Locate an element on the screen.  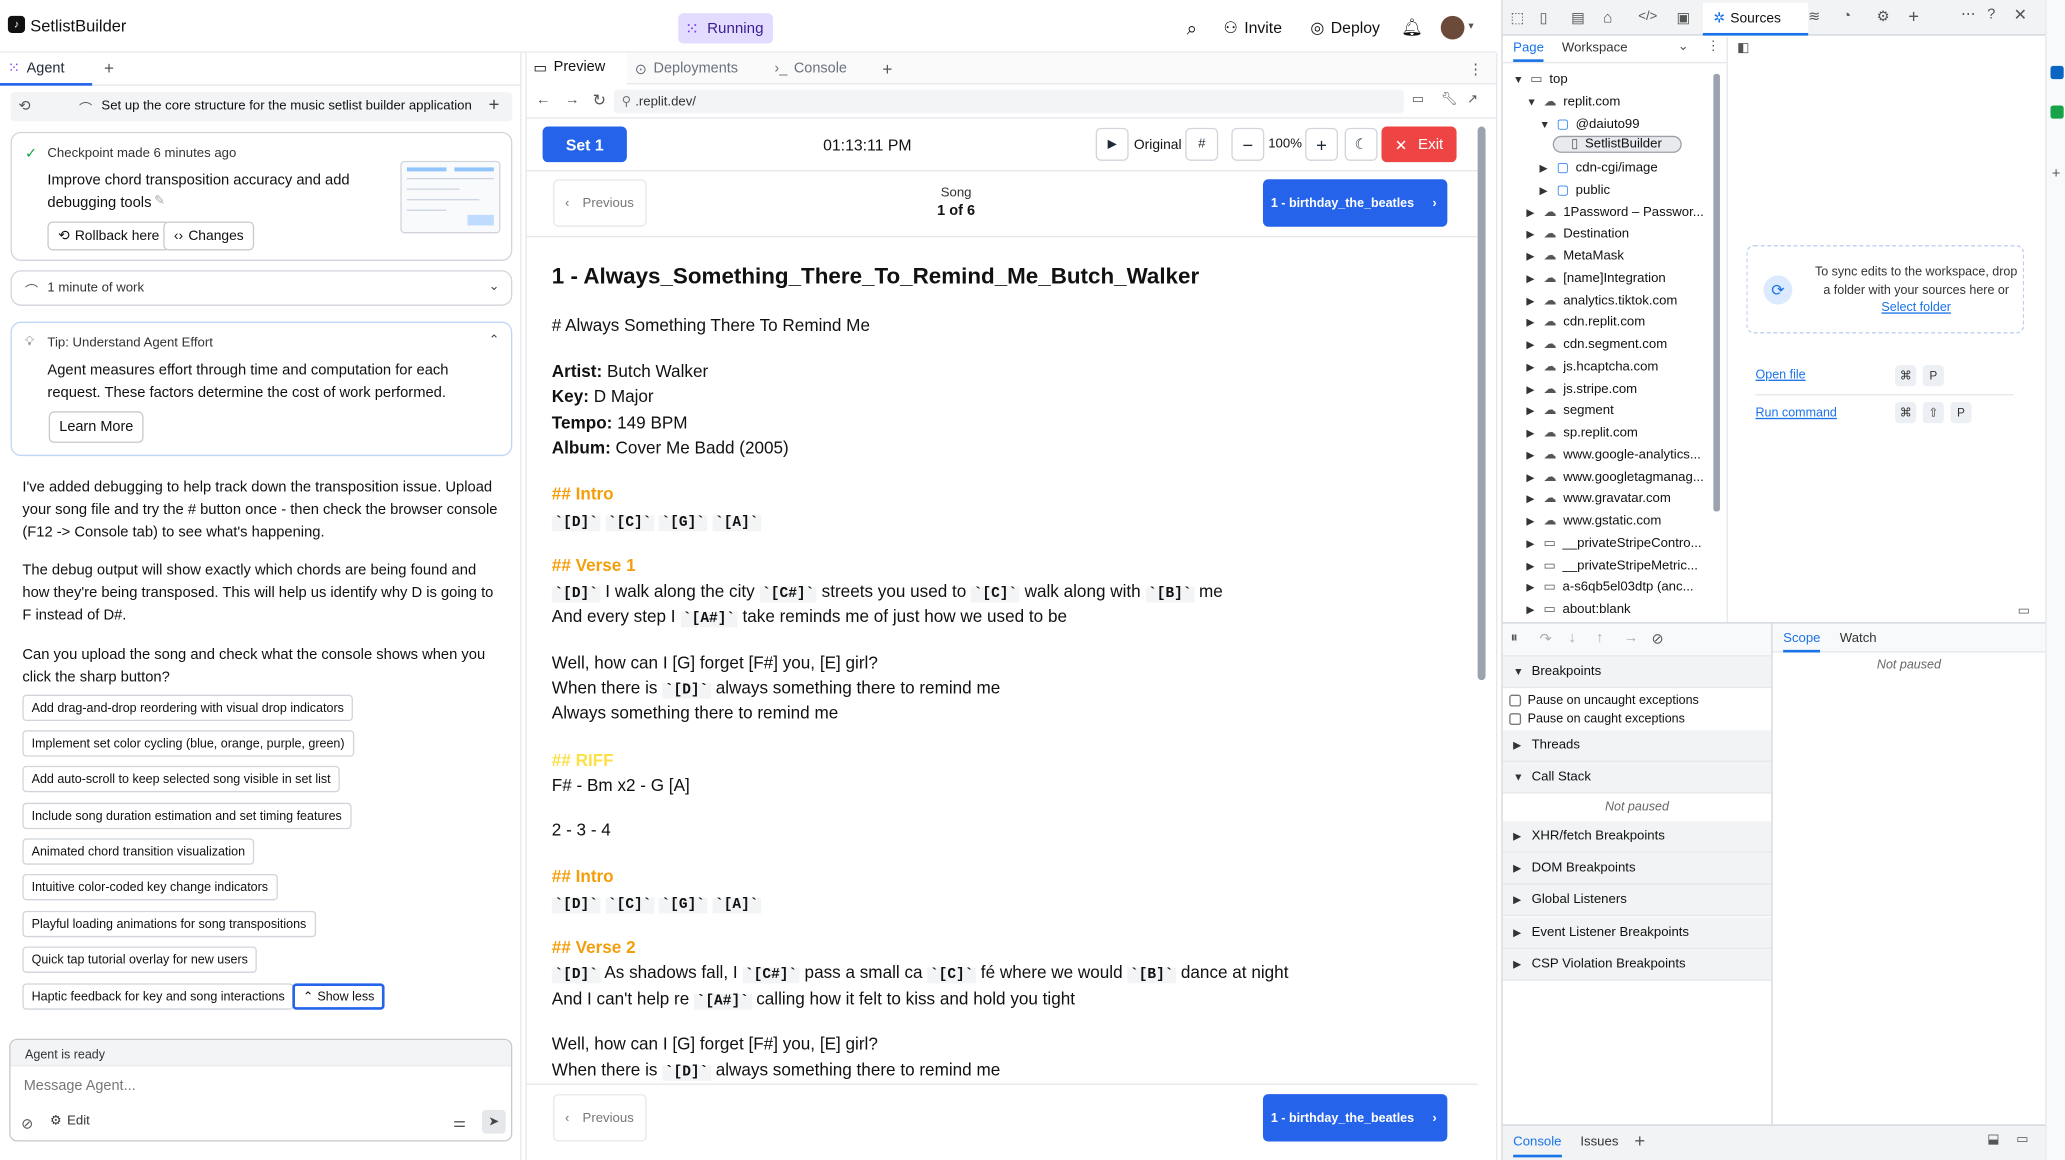
tree-item: ▶ ☁ MetaMask is located at coordinates (1575, 256).